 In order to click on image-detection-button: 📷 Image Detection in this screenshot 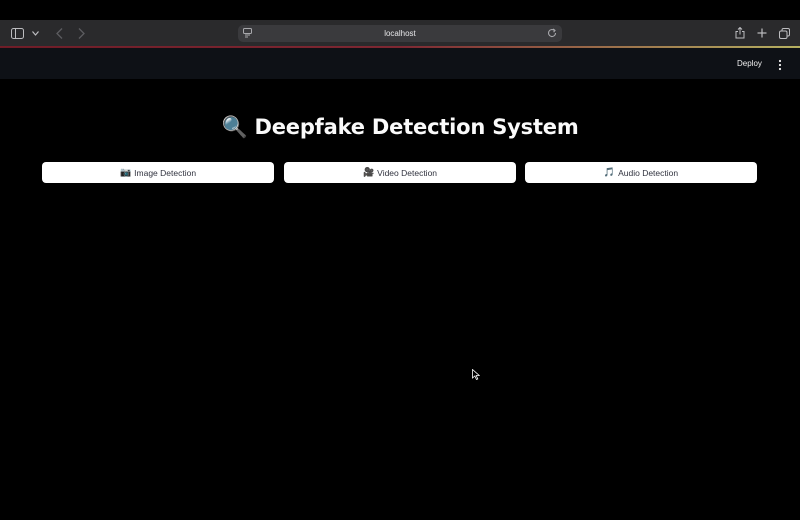, I will do `click(158, 172)`.